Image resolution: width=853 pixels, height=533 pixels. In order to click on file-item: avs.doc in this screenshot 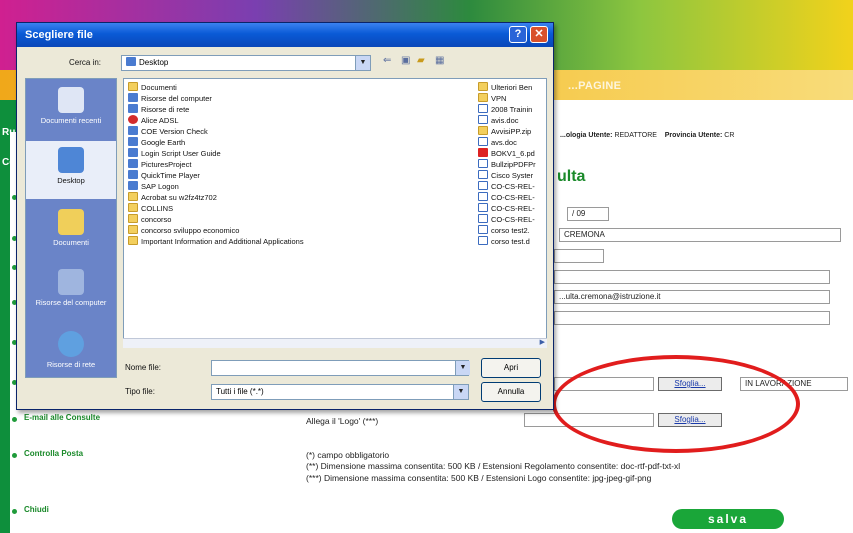, I will do `click(497, 142)`.